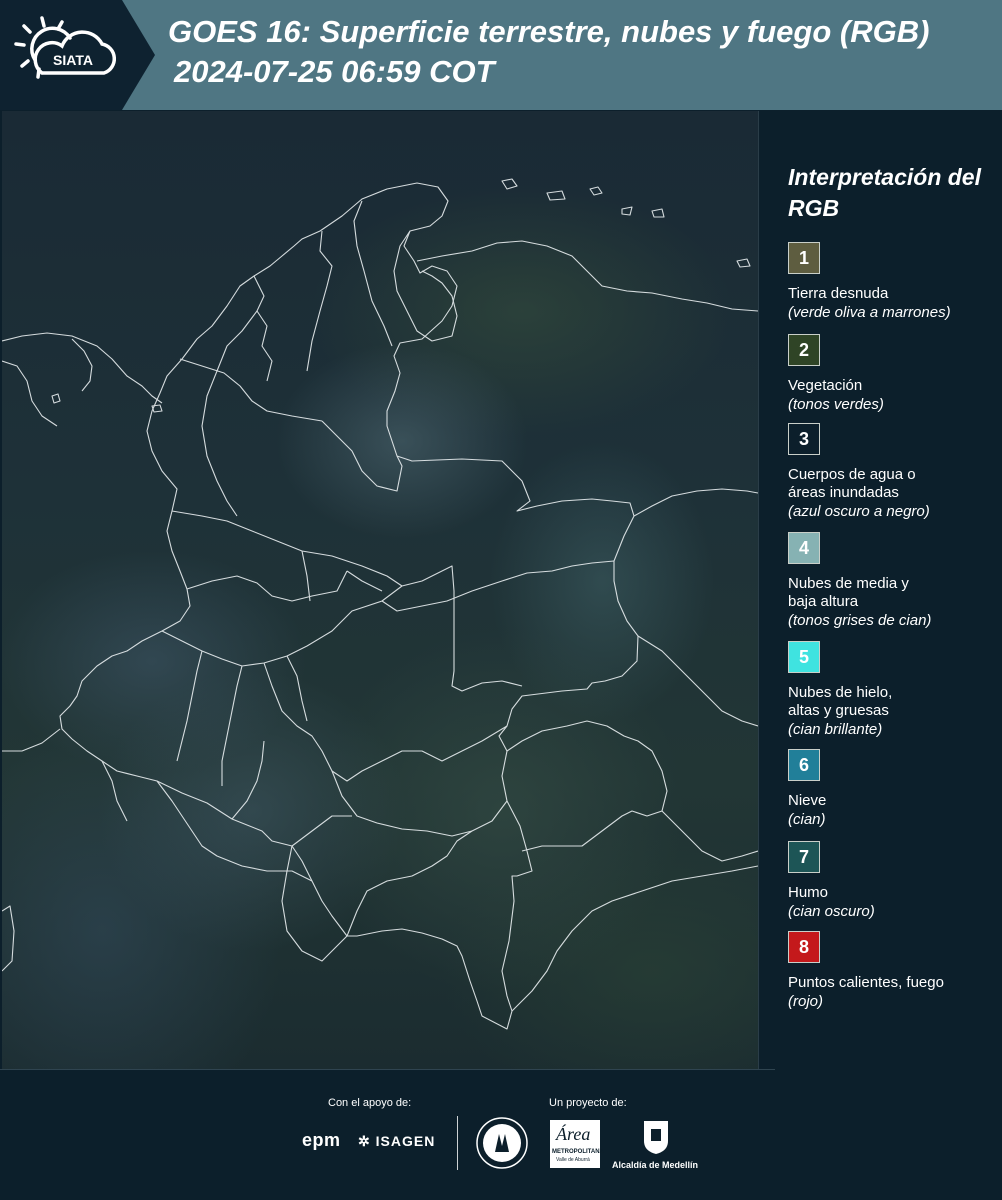 The image size is (1002, 1200). What do you see at coordinates (893, 971) in the screenshot?
I see `legend-item: 8 Puntos calientes, fuego (rojo)` at bounding box center [893, 971].